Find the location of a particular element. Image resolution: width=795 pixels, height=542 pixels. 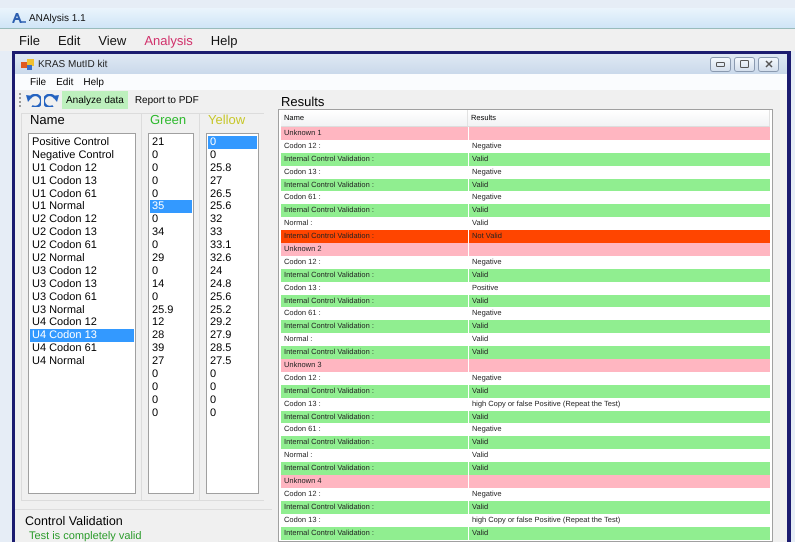

list-item: U1 Normal is located at coordinates (82, 207).